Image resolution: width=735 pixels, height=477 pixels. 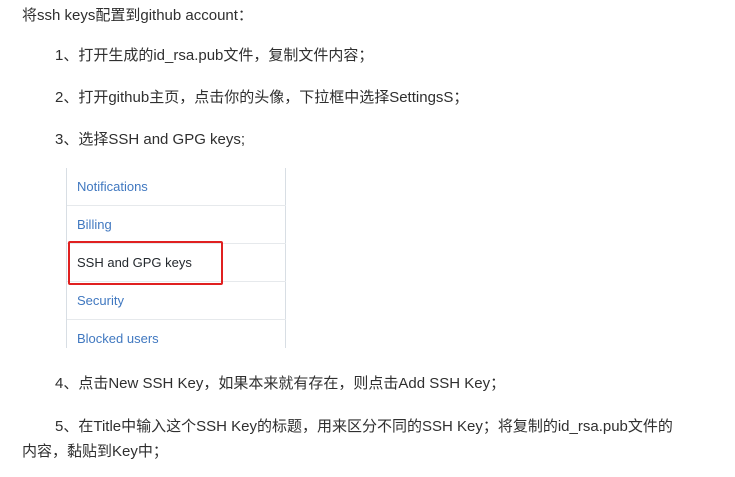 I want to click on menu-item-blocked-users: Blocked users, so click(x=176, y=339).